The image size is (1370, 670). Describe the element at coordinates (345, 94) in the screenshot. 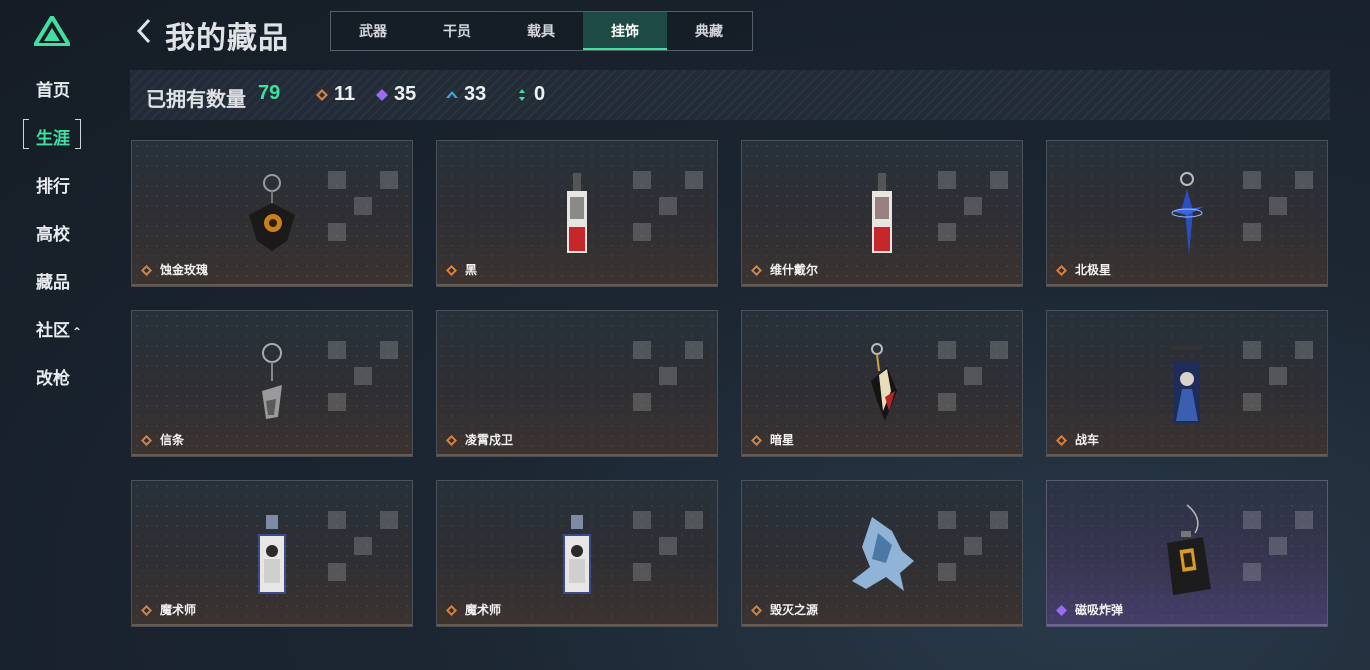

I see `orange-count: 11` at that location.